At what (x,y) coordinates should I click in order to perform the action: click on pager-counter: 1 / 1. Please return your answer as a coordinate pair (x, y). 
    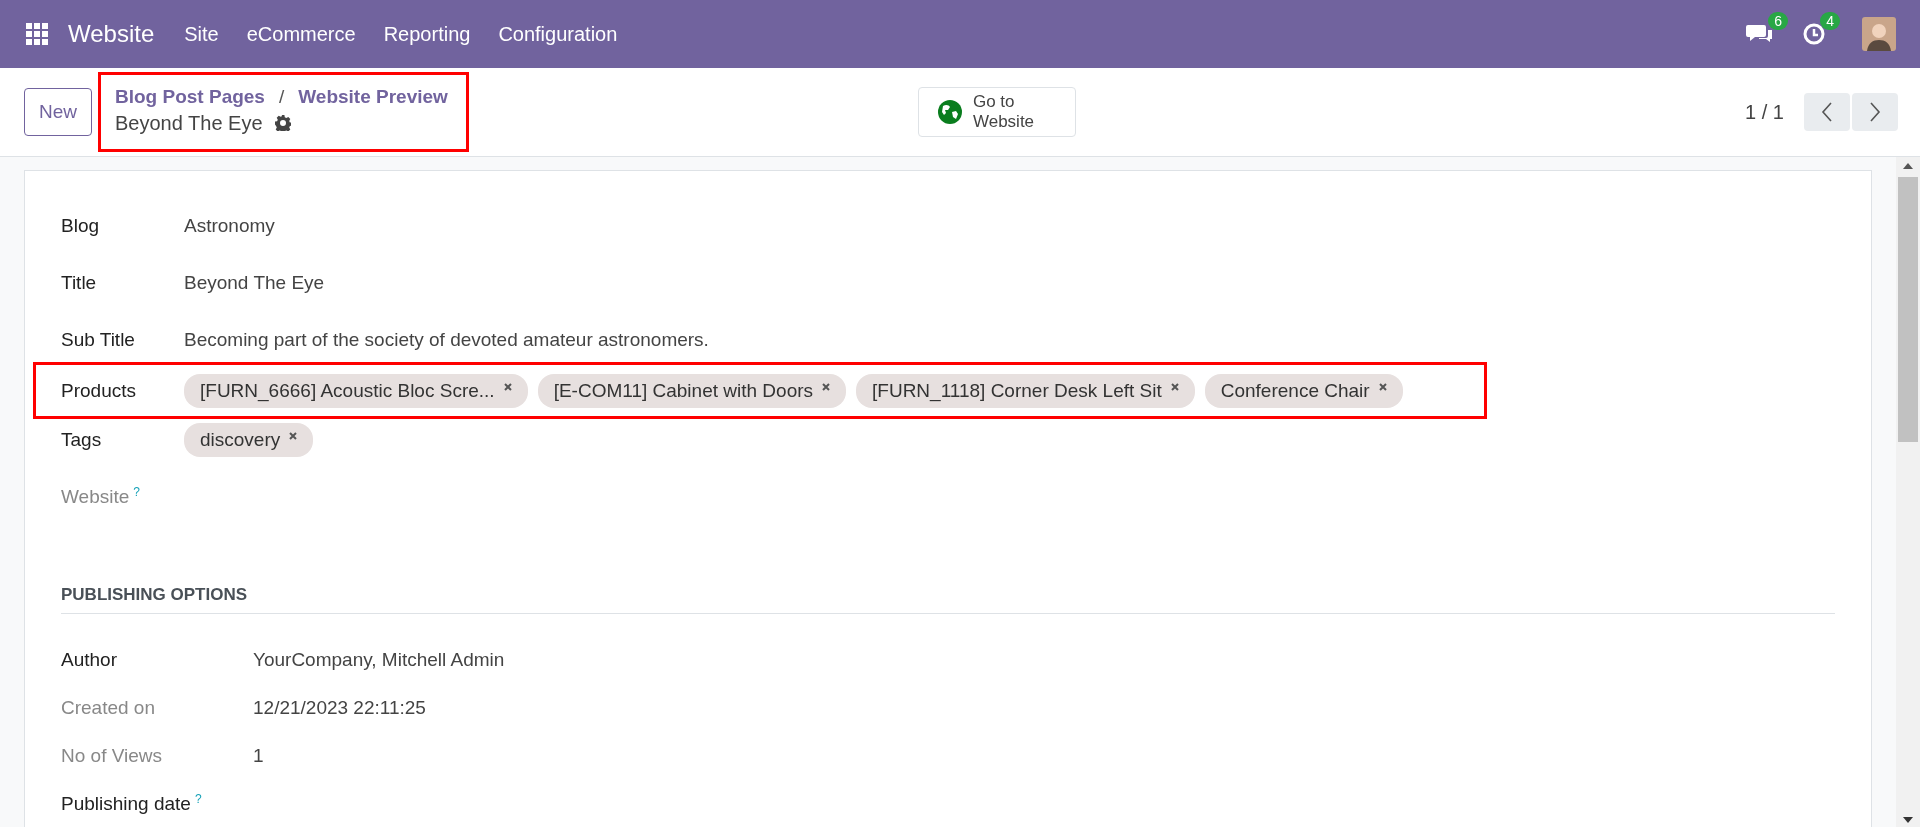
    Looking at the image, I should click on (1764, 112).